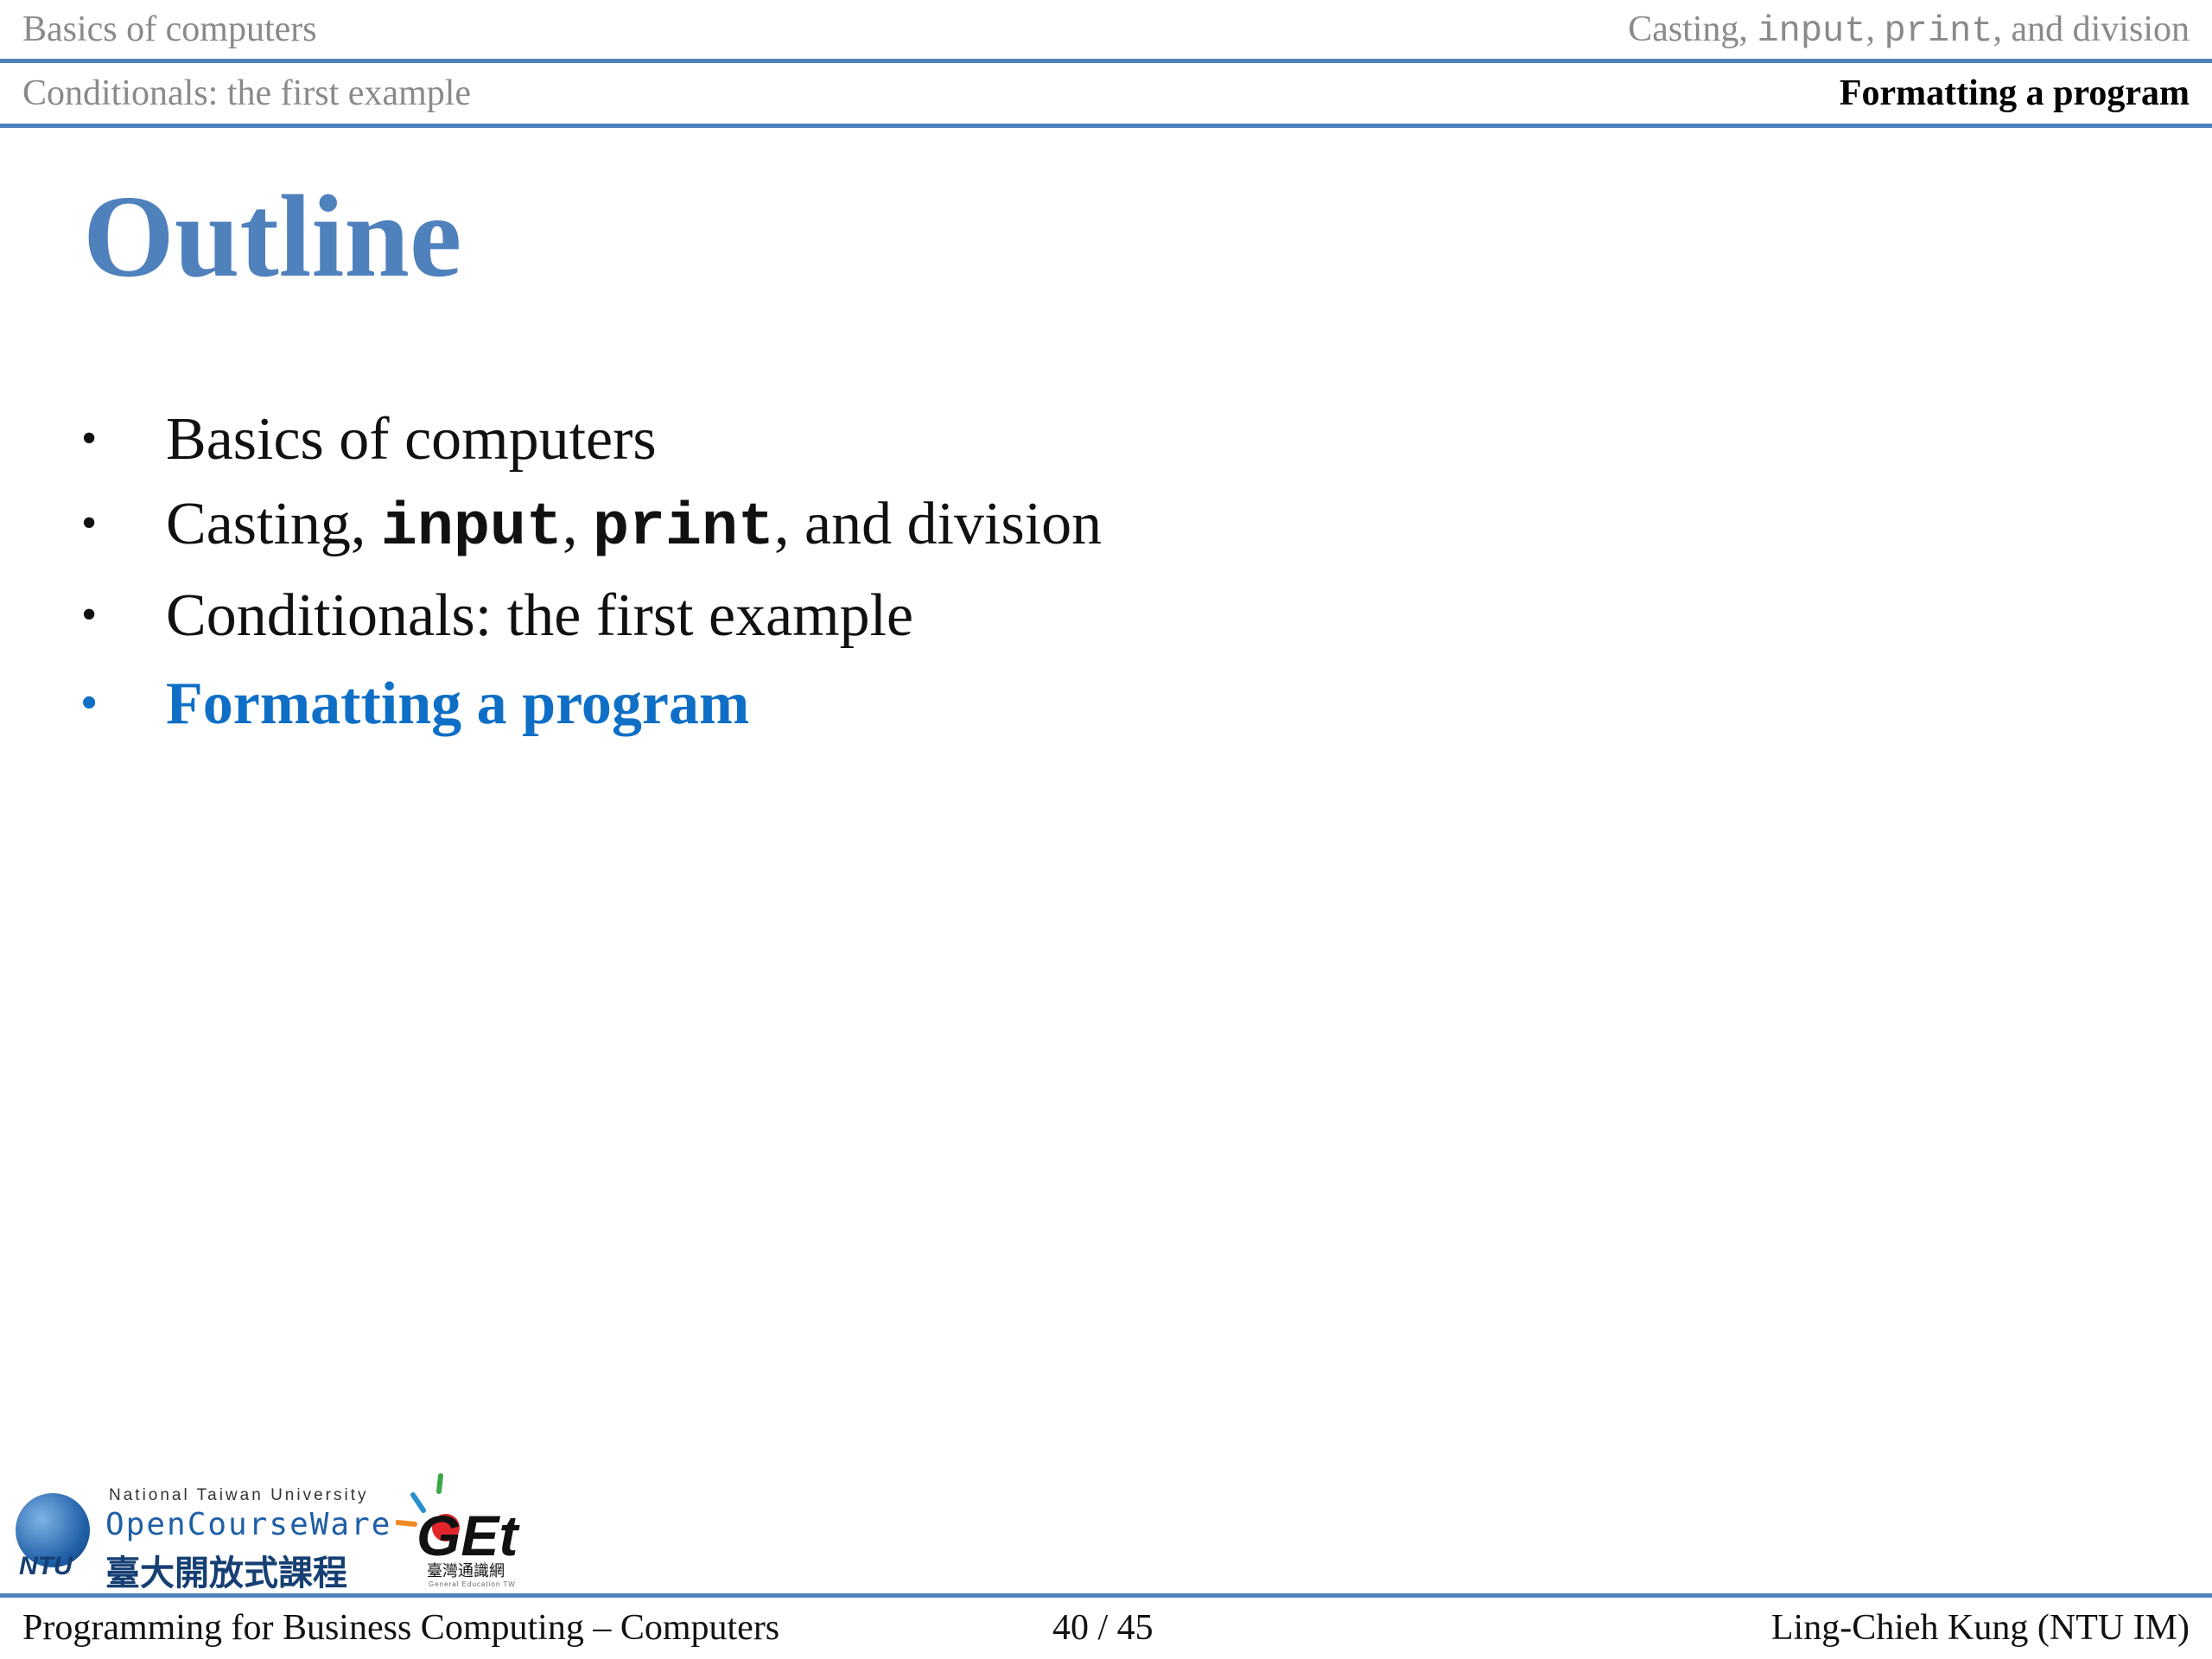 The width and height of the screenshot is (2212, 1659). I want to click on casting-sep: ,, so click(577, 524).